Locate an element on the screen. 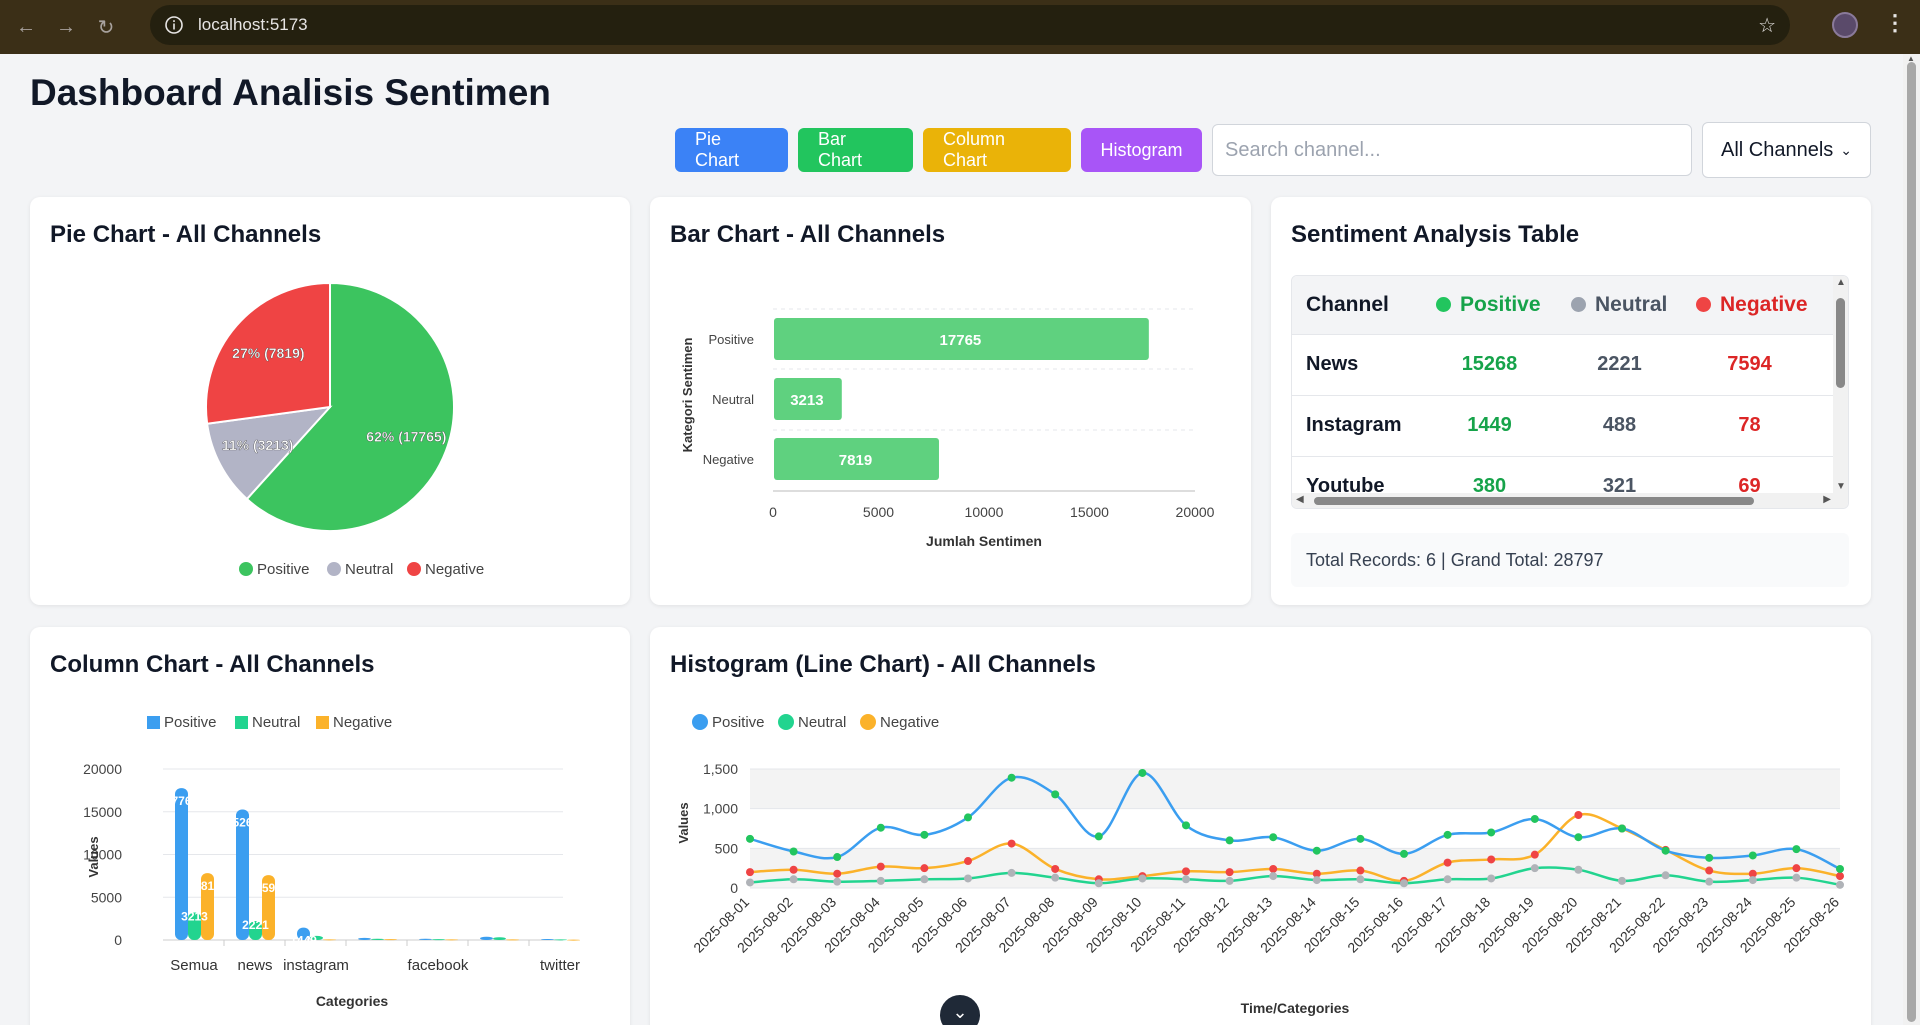  address-bar: localhost:5173 ☆ is located at coordinates (970, 25).